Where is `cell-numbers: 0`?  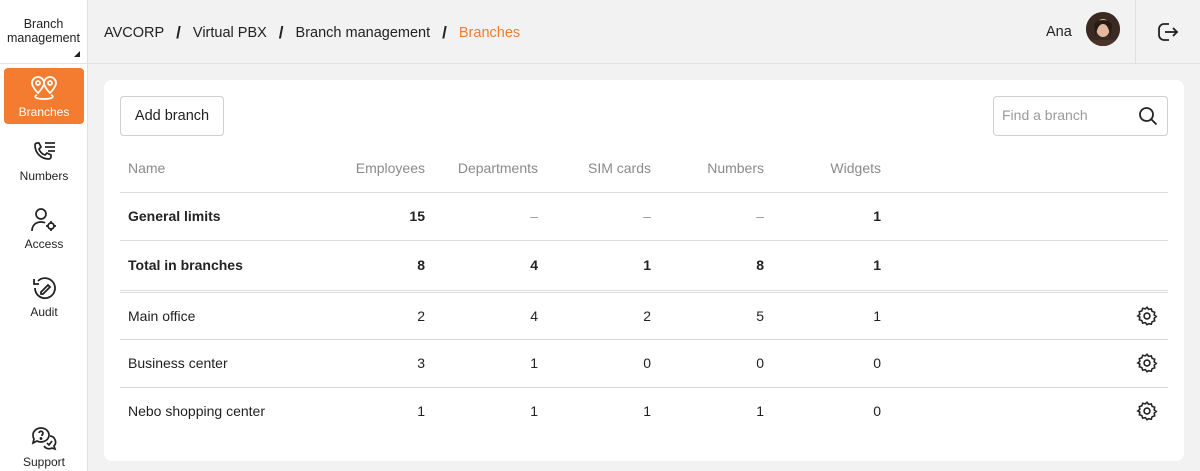 cell-numbers: 0 is located at coordinates (707, 362).